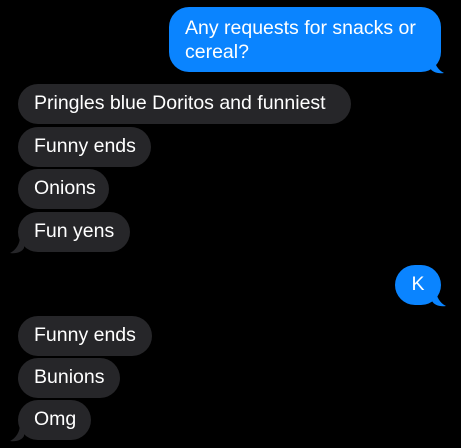  I want to click on message-text: Bunions, so click(69, 377).